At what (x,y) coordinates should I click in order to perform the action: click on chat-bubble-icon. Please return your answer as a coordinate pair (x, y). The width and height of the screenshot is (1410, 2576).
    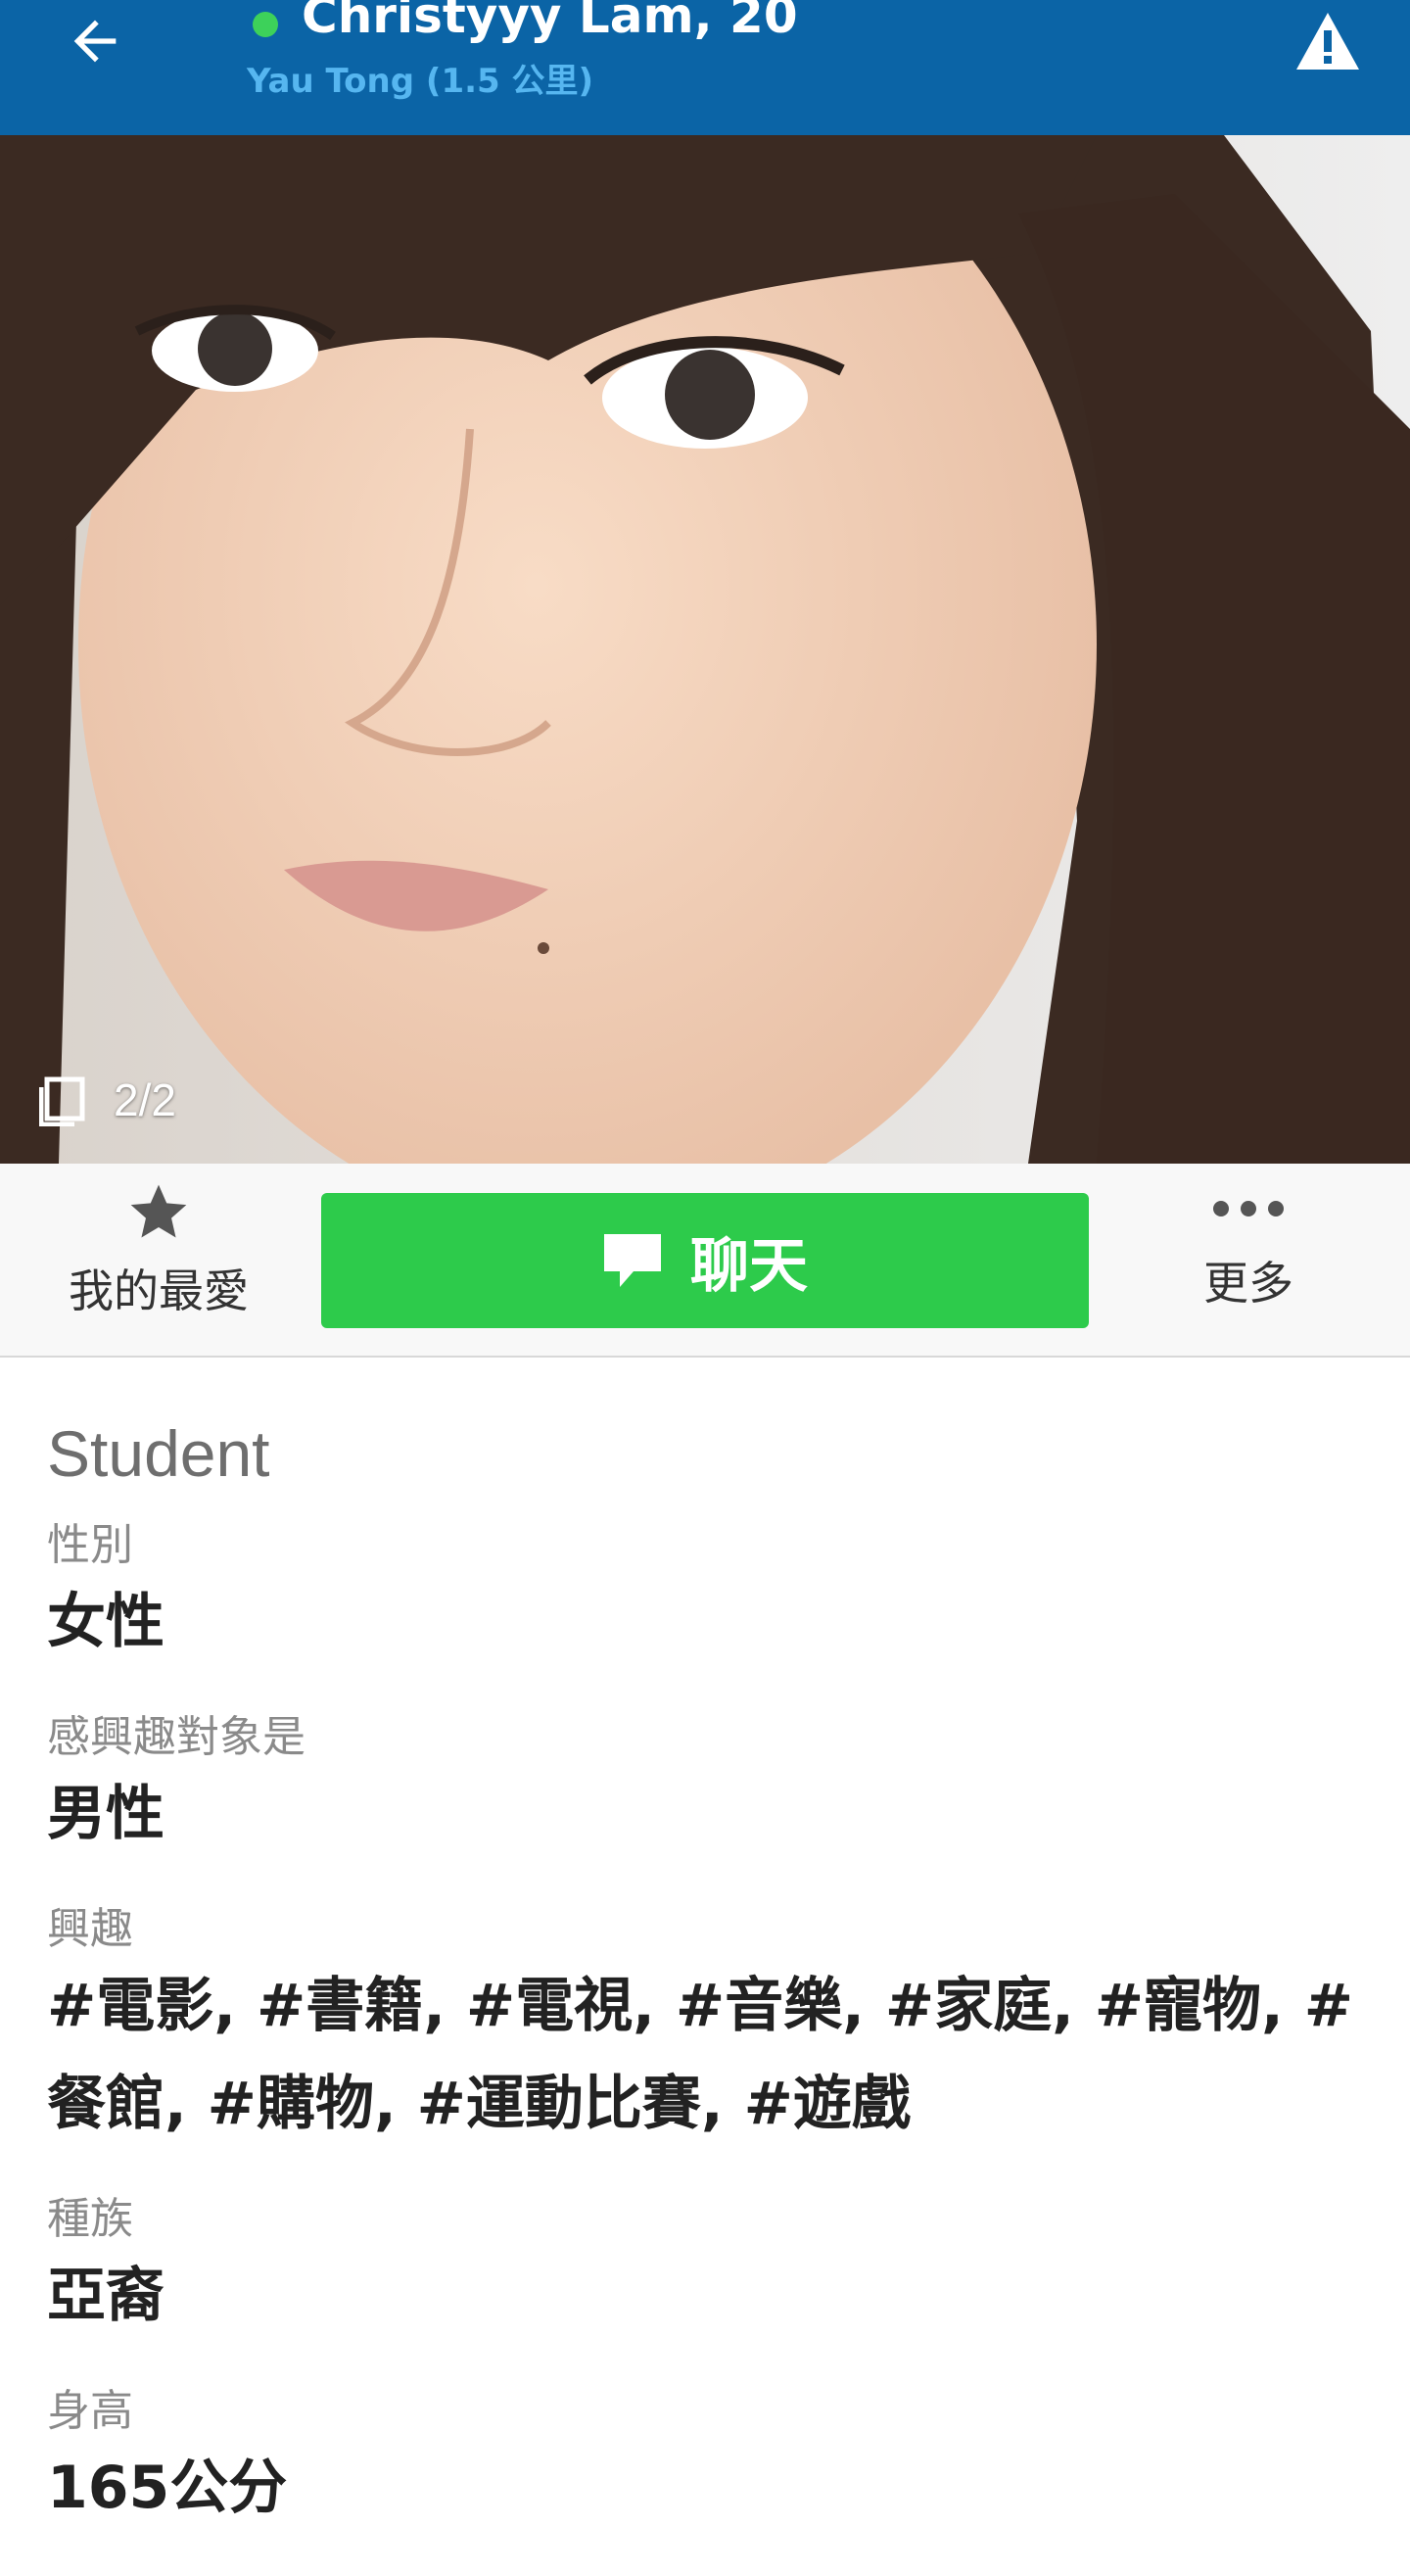
    Looking at the image, I should click on (632, 1260).